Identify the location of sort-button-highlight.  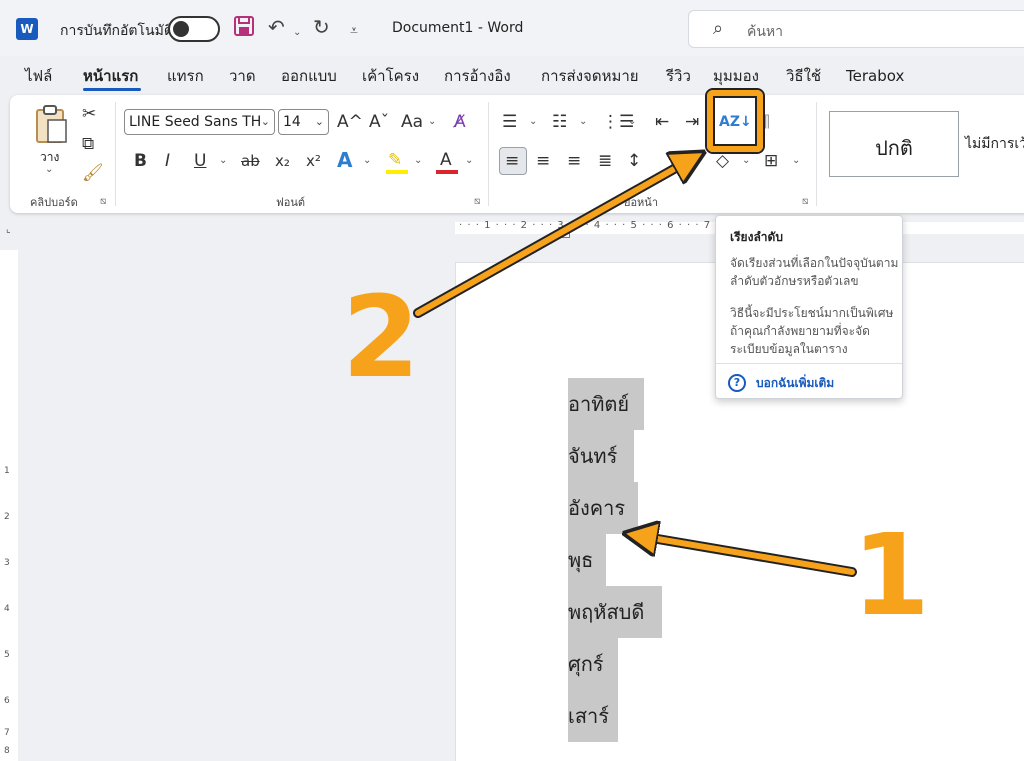
(735, 121).